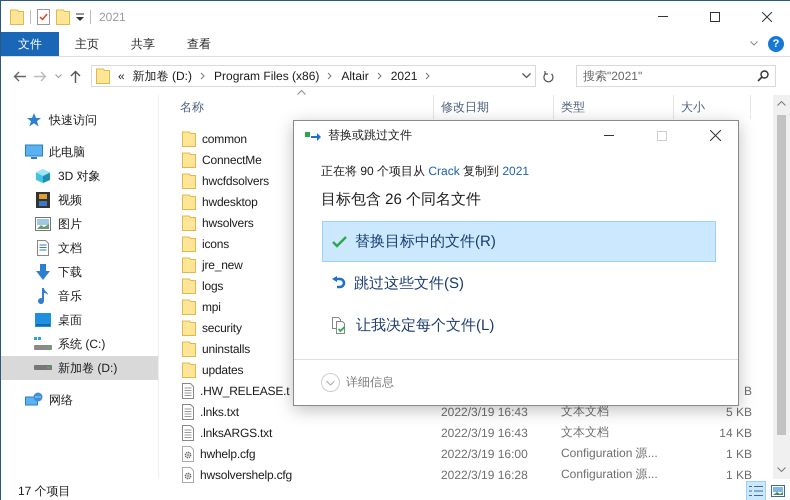 This screenshot has height=500, width=790. What do you see at coordinates (34, 400) in the screenshot?
I see `network-icon` at bounding box center [34, 400].